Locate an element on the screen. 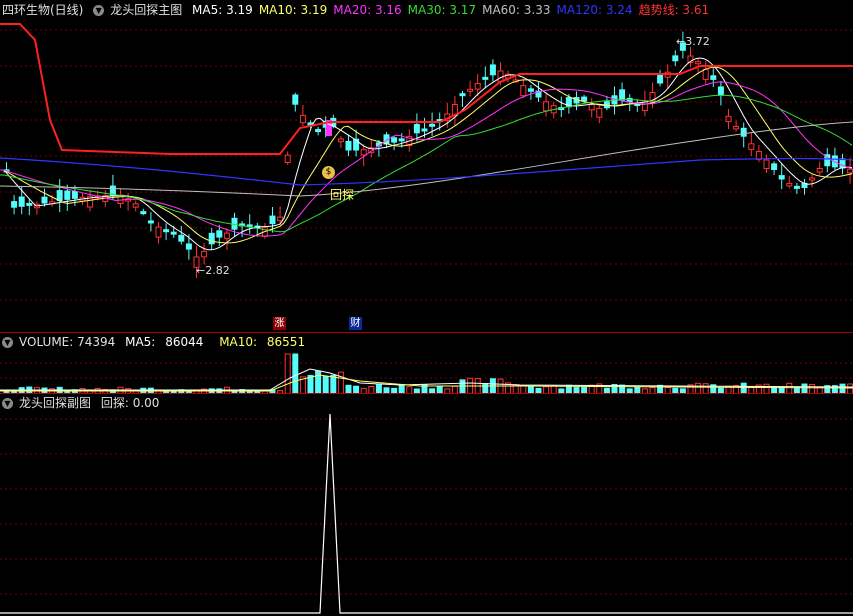 Image resolution: width=853 pixels, height=616 pixels. high-price-label: ←3.72 is located at coordinates (693, 41).